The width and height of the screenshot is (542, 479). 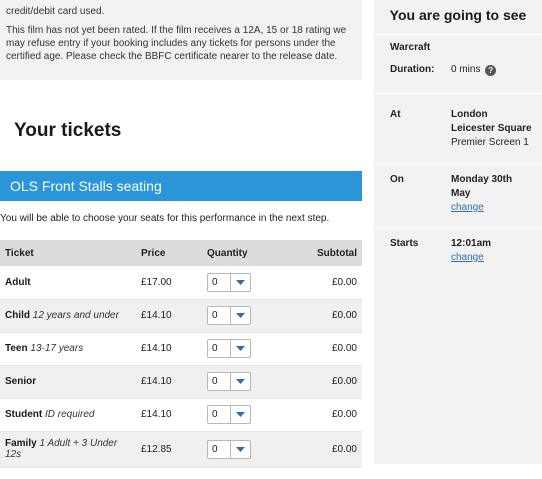 I want to click on duration-value: 0 mins, so click(x=466, y=69).